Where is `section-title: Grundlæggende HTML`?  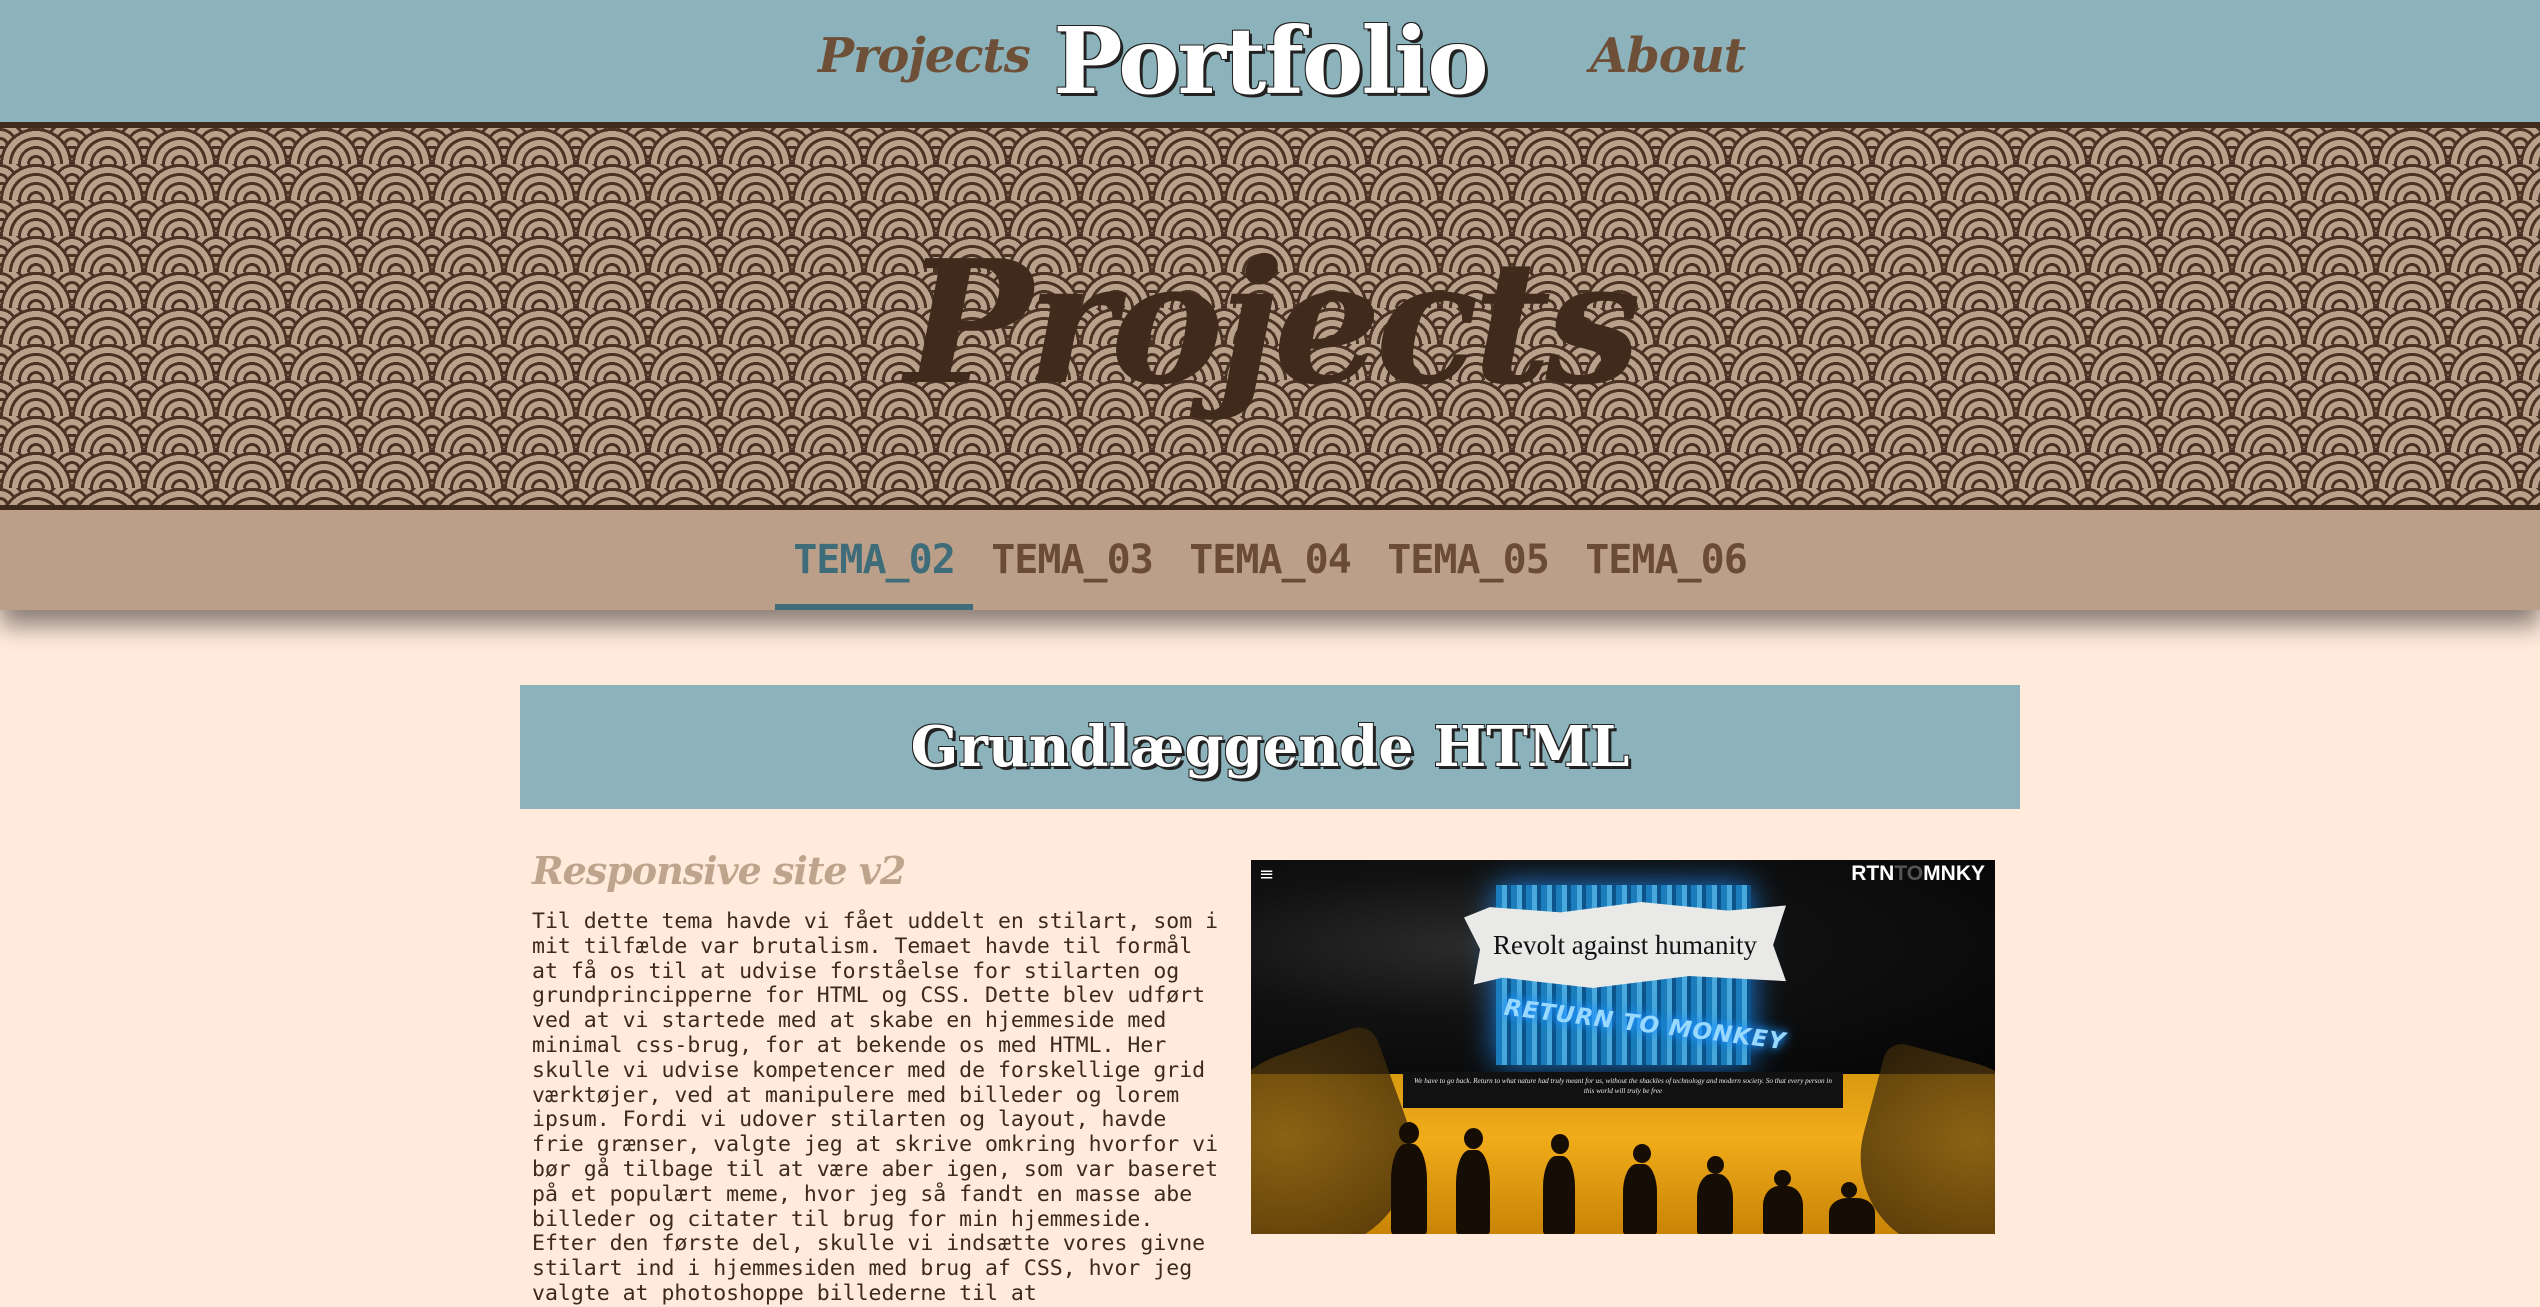
section-title: Grundlæggende HTML is located at coordinates (1270, 747).